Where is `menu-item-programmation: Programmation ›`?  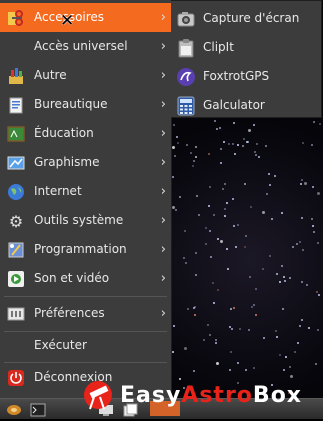 menu-item-programmation: Programmation › is located at coordinates (85, 249).